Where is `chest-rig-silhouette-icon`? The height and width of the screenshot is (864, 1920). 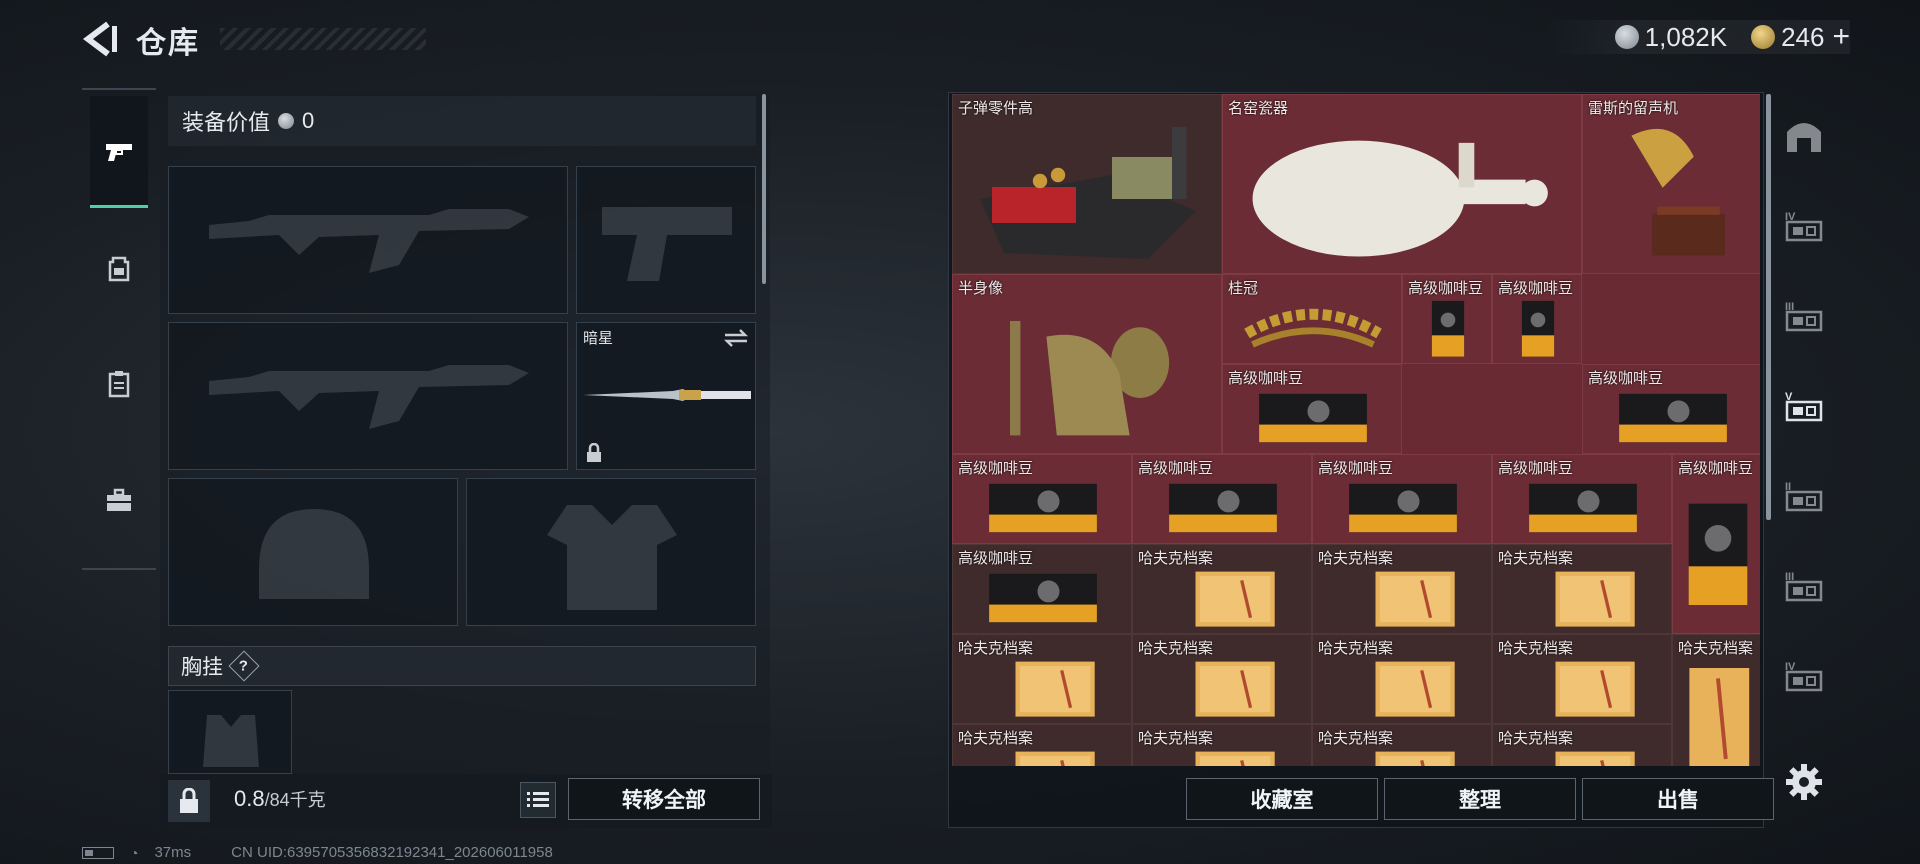
chest-rig-silhouette-icon is located at coordinates (231, 741).